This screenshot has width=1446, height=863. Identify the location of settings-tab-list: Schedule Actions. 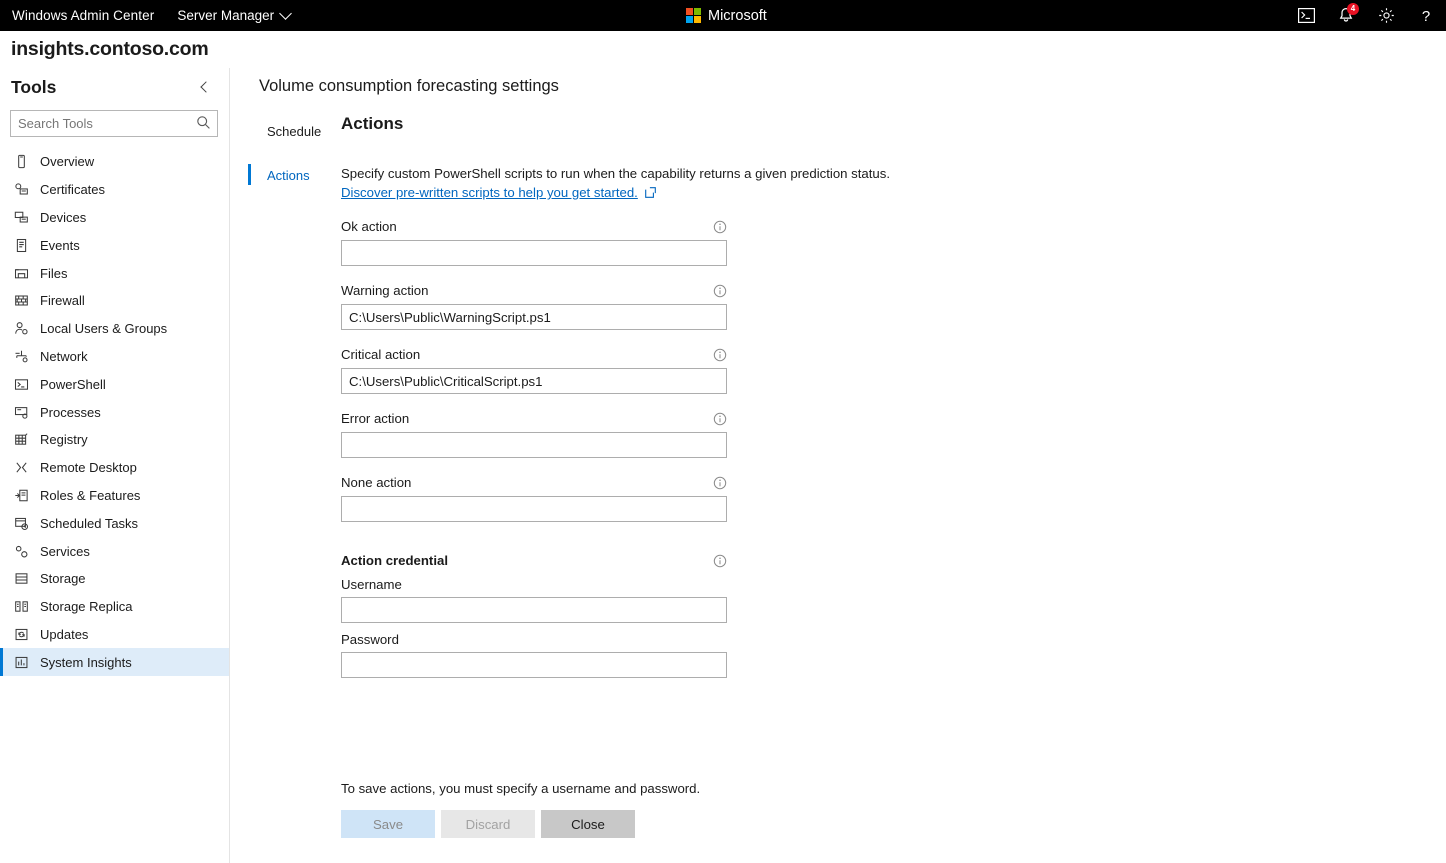
(294, 153).